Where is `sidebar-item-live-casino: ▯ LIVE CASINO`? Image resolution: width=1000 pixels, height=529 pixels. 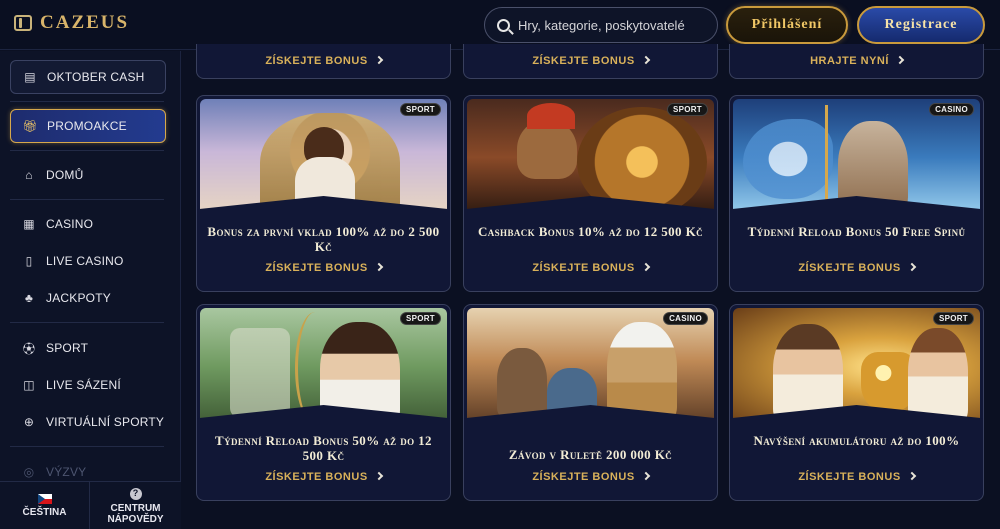
sidebar-item-live-casino: ▯ LIVE CASINO is located at coordinates (88, 261).